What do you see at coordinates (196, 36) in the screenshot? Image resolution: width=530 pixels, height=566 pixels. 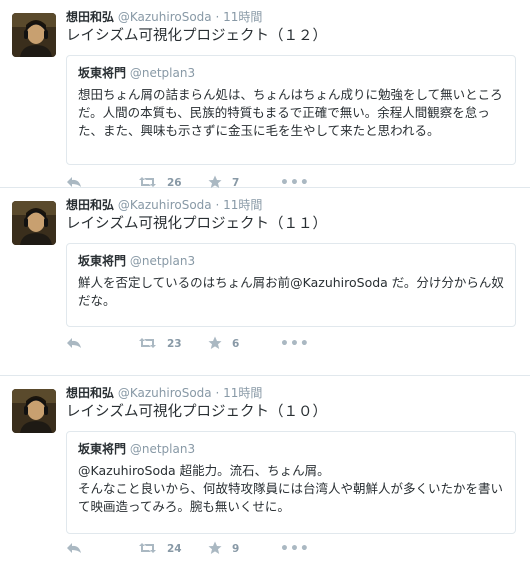 I see `tweet-text: レイシズム可視化プロジェクト（１２）` at bounding box center [196, 36].